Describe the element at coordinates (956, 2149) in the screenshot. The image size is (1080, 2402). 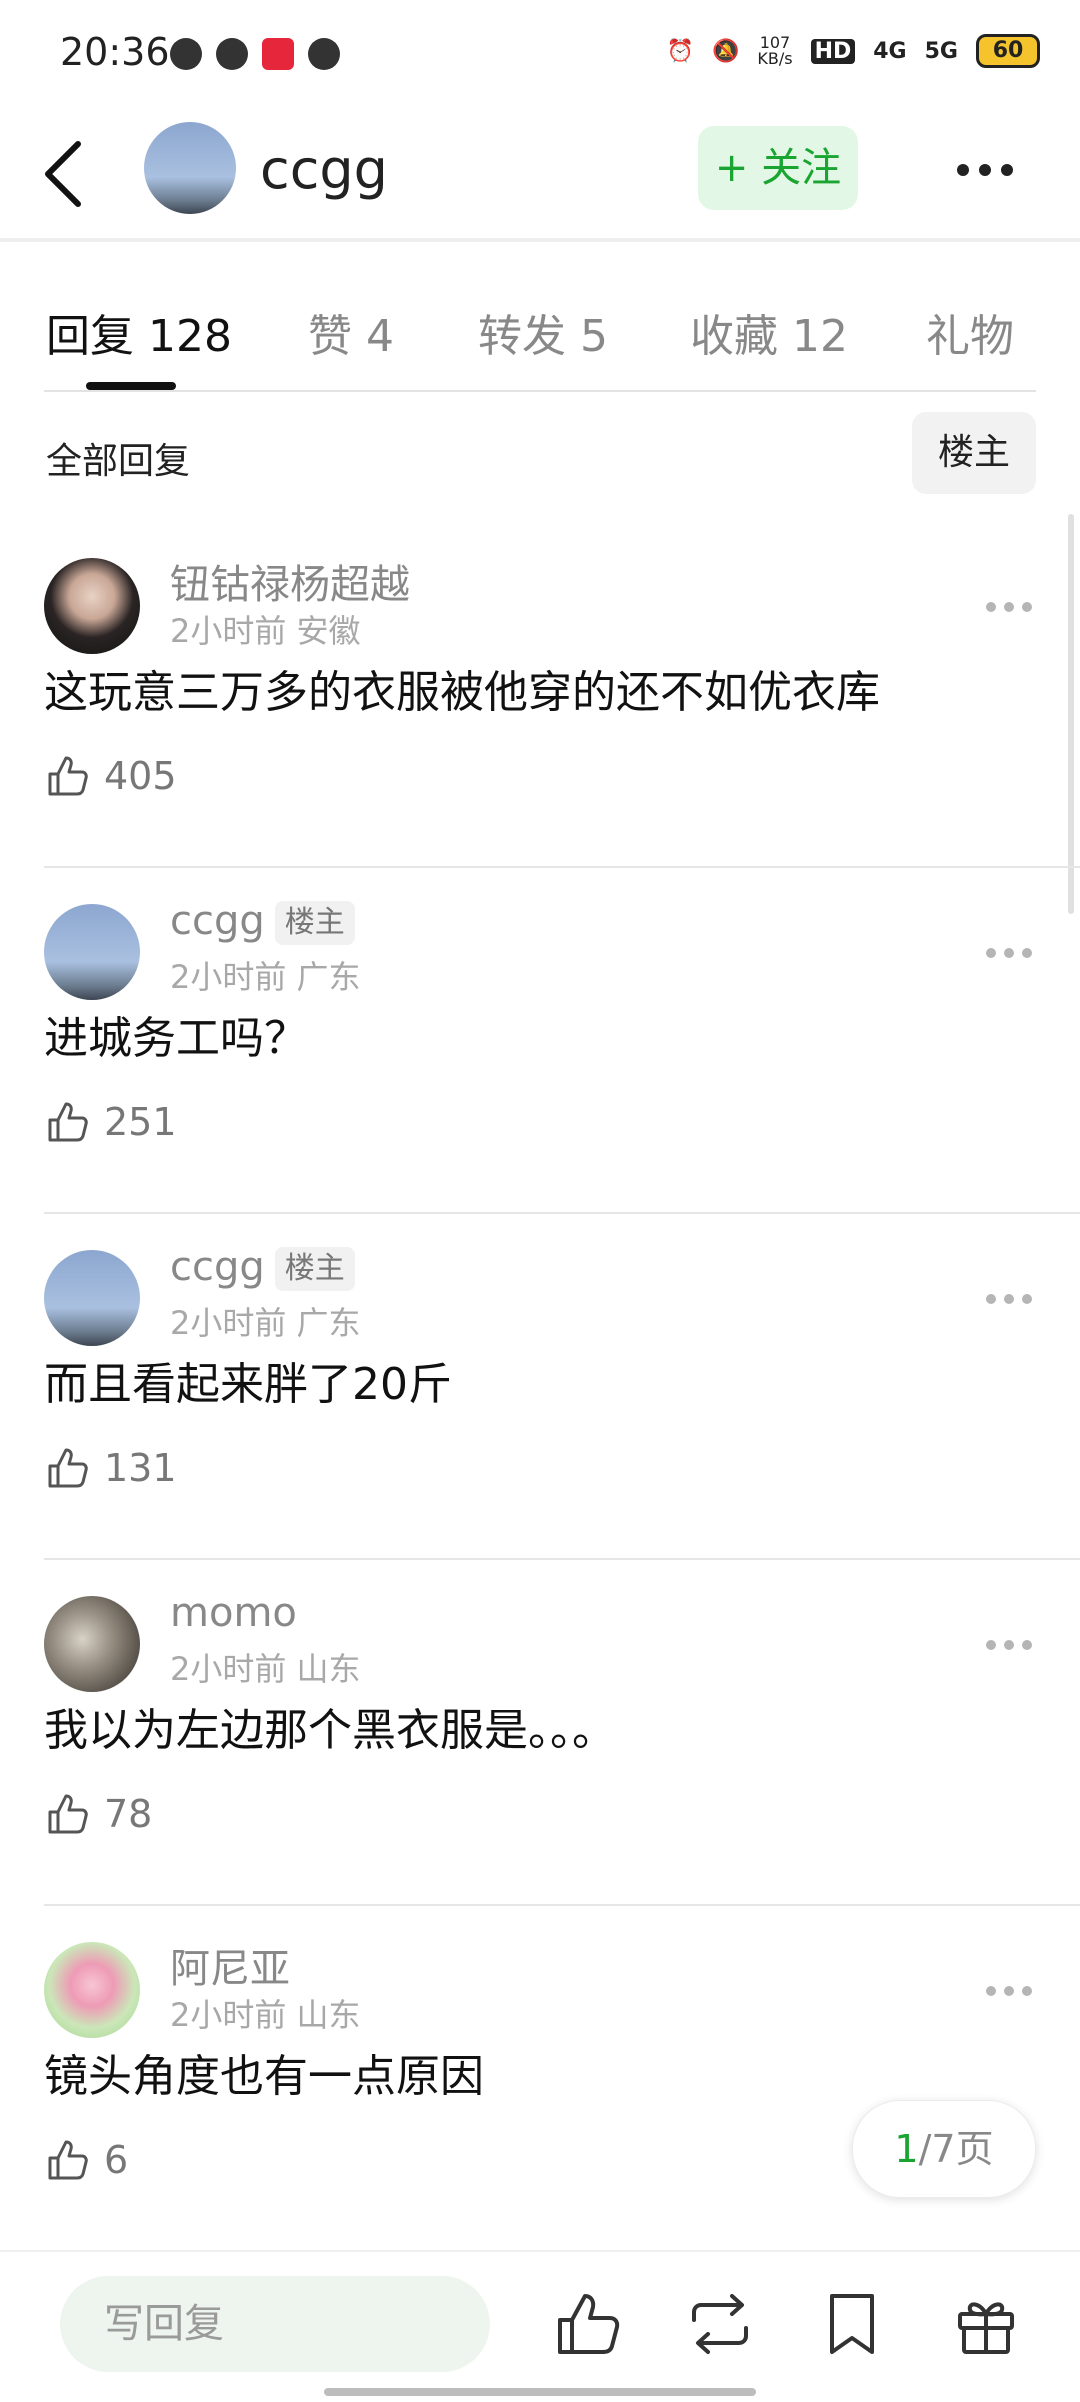
I see `page-total: /7页` at that location.